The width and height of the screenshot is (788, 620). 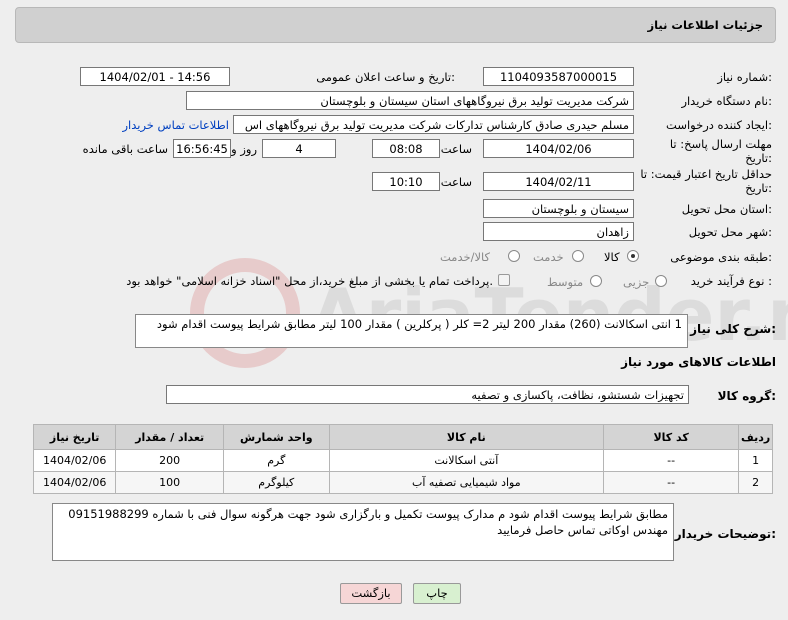 I want to click on goods-section-title: اطلاعات کالاهای مورد نیاز, so click(x=698, y=362).